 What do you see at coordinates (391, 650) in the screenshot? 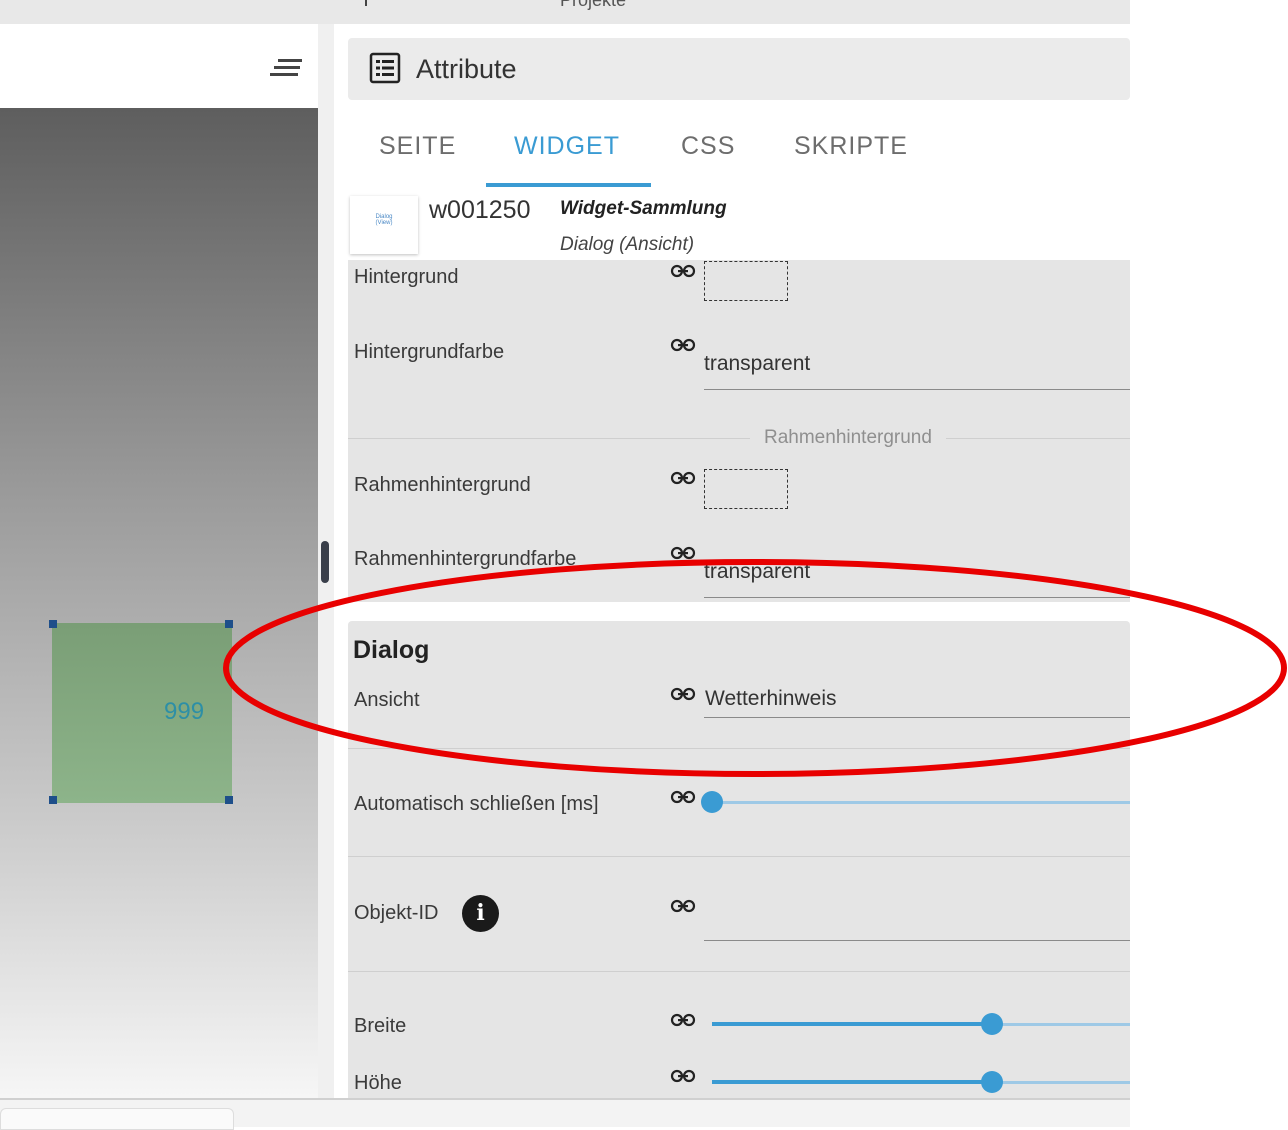
I see `dialog-section-title: Dialog` at bounding box center [391, 650].